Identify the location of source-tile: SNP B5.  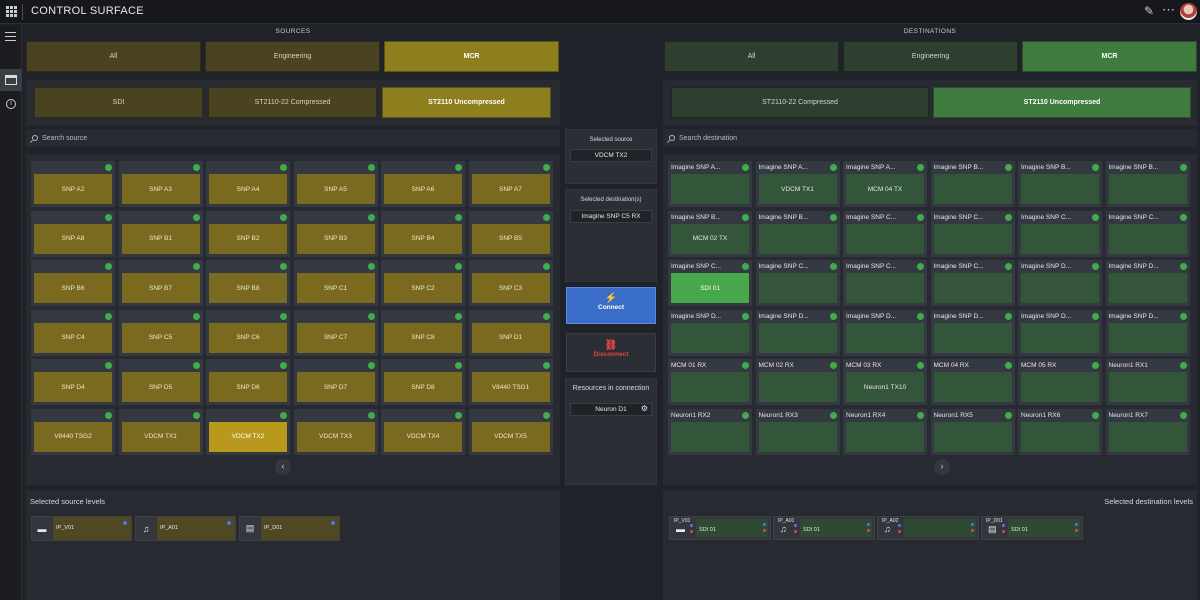
(510, 233).